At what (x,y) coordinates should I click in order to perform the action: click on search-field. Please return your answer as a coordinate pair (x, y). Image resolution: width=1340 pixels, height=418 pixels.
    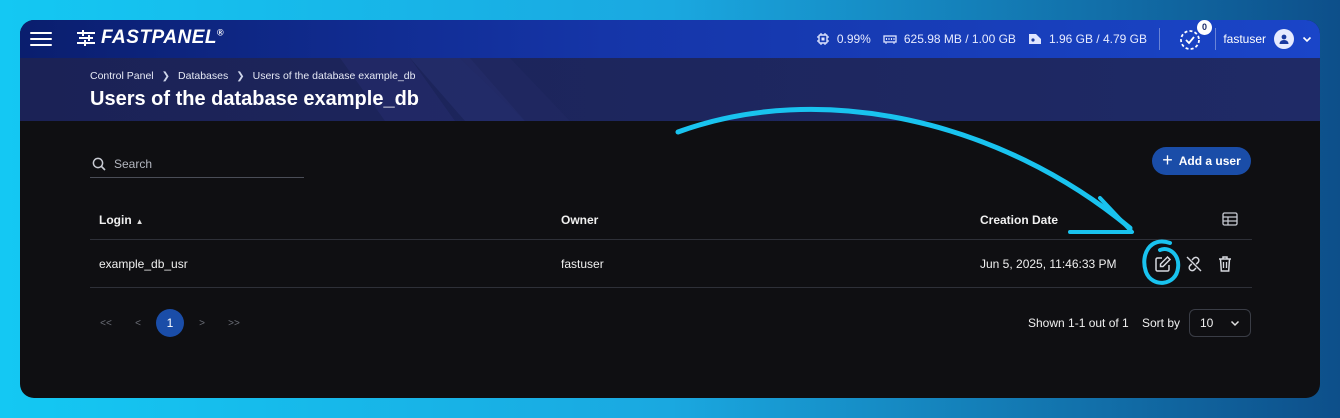
    Looking at the image, I should click on (197, 164).